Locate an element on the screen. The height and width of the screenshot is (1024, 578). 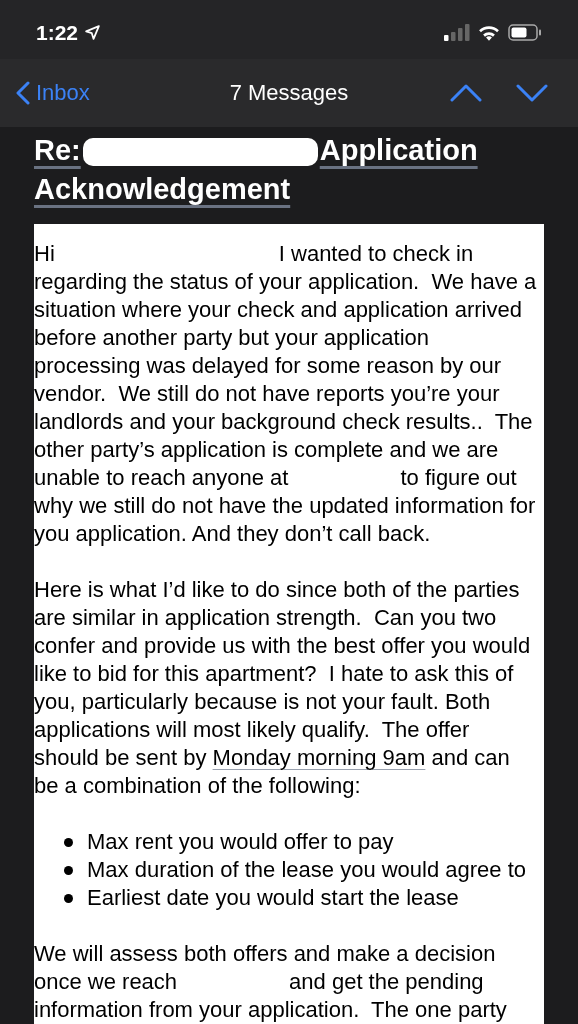
chevron-up-icon is located at coordinates (466, 92).